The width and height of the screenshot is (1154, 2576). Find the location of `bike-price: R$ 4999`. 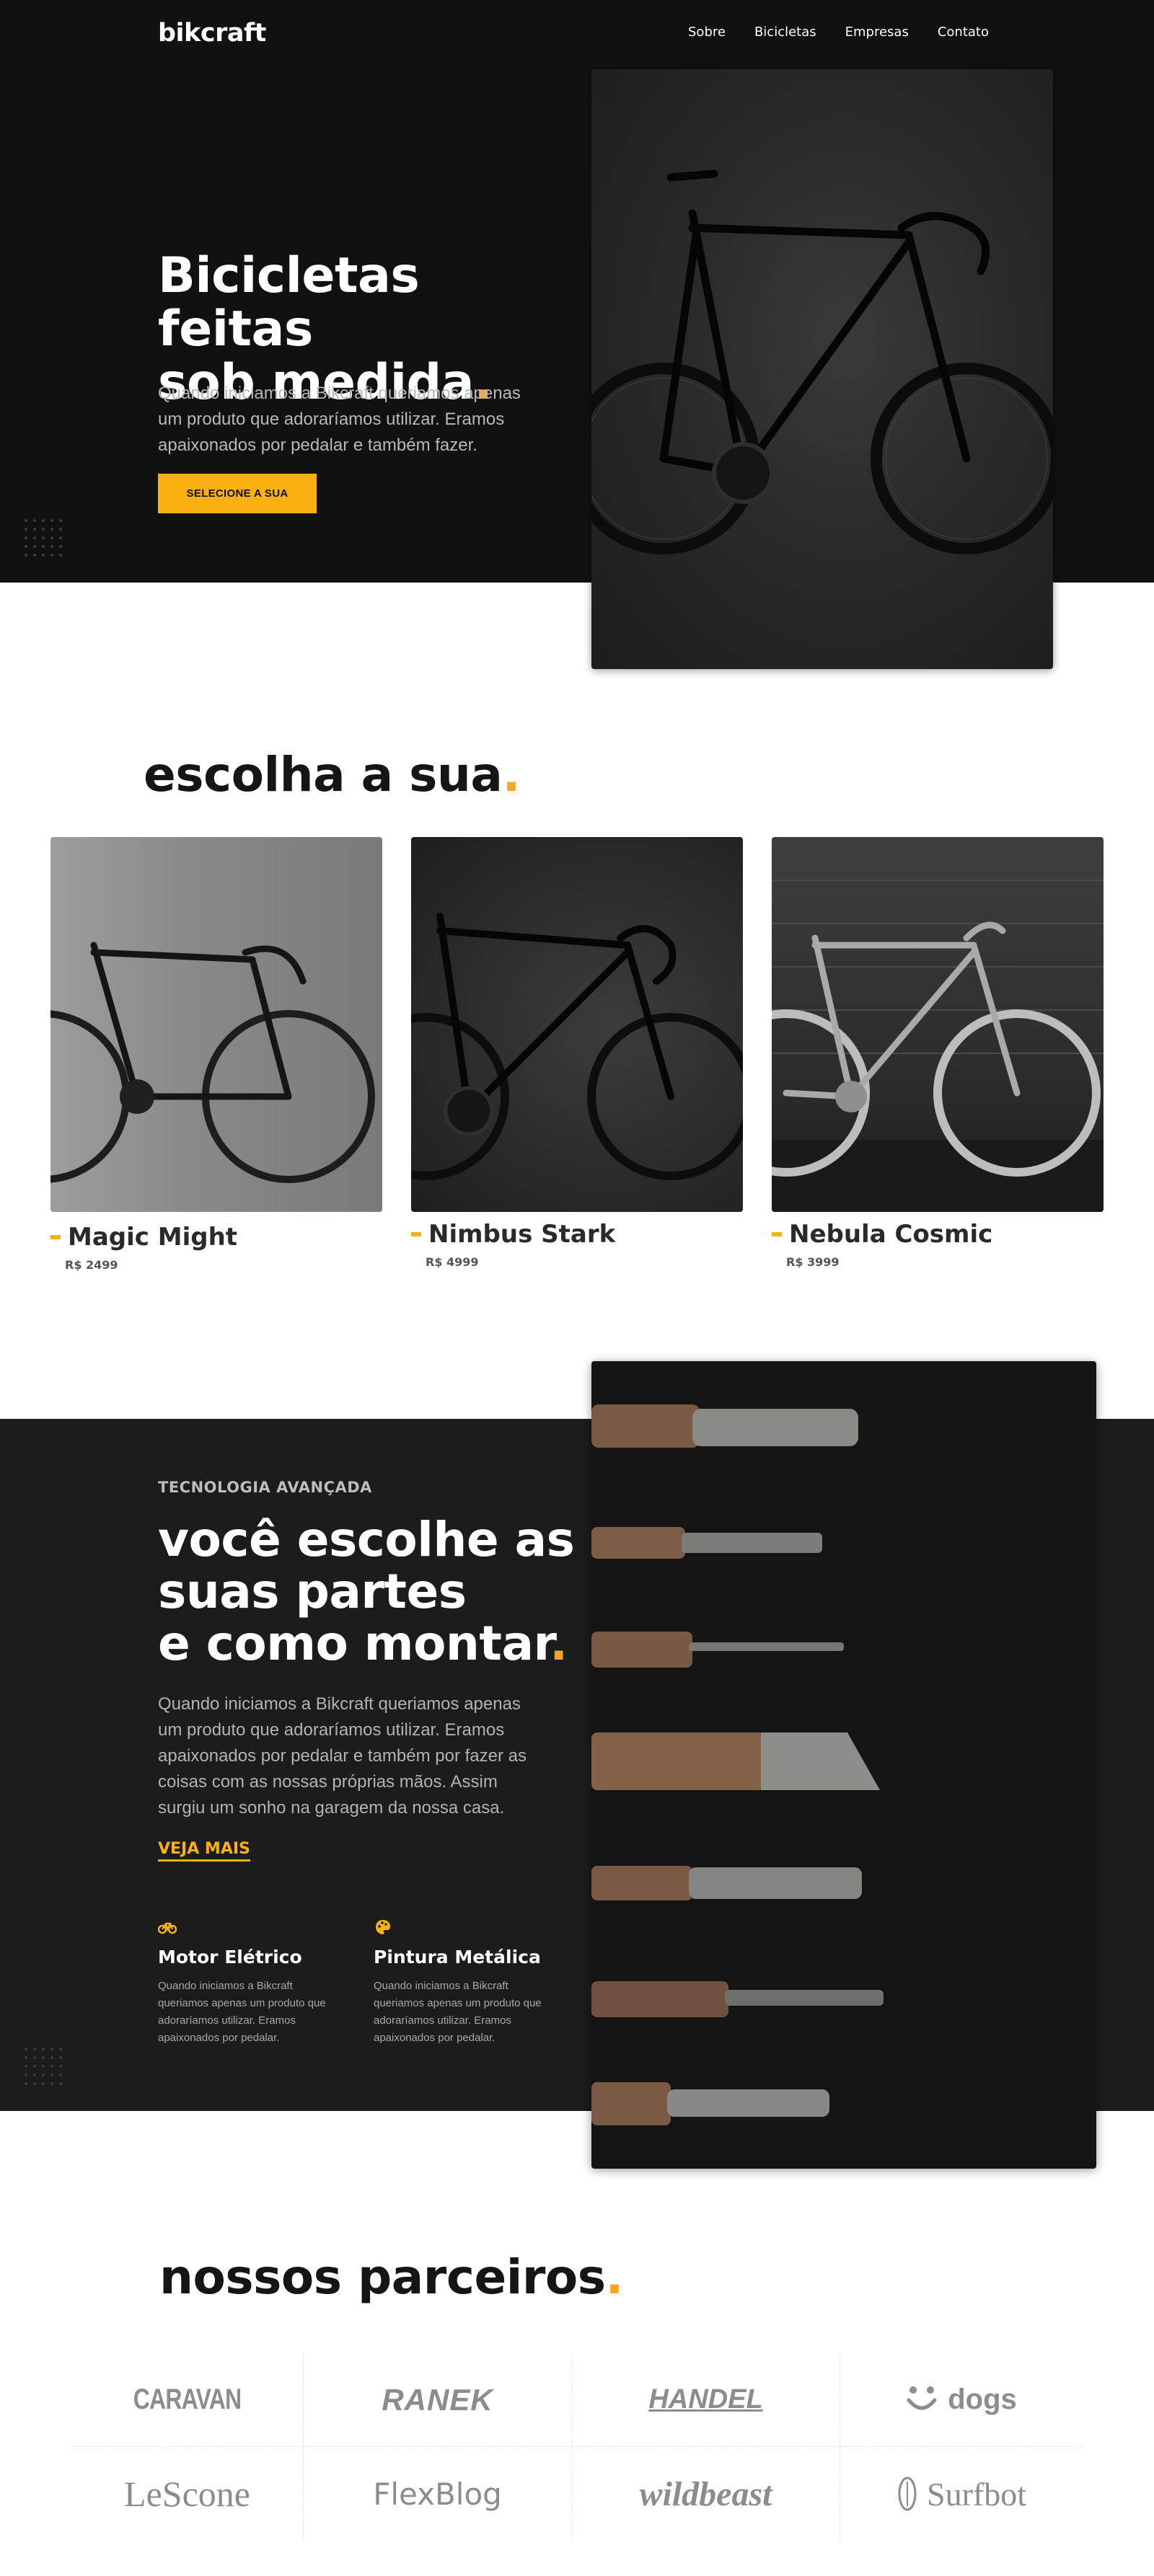

bike-price: R$ 4999 is located at coordinates (452, 1262).